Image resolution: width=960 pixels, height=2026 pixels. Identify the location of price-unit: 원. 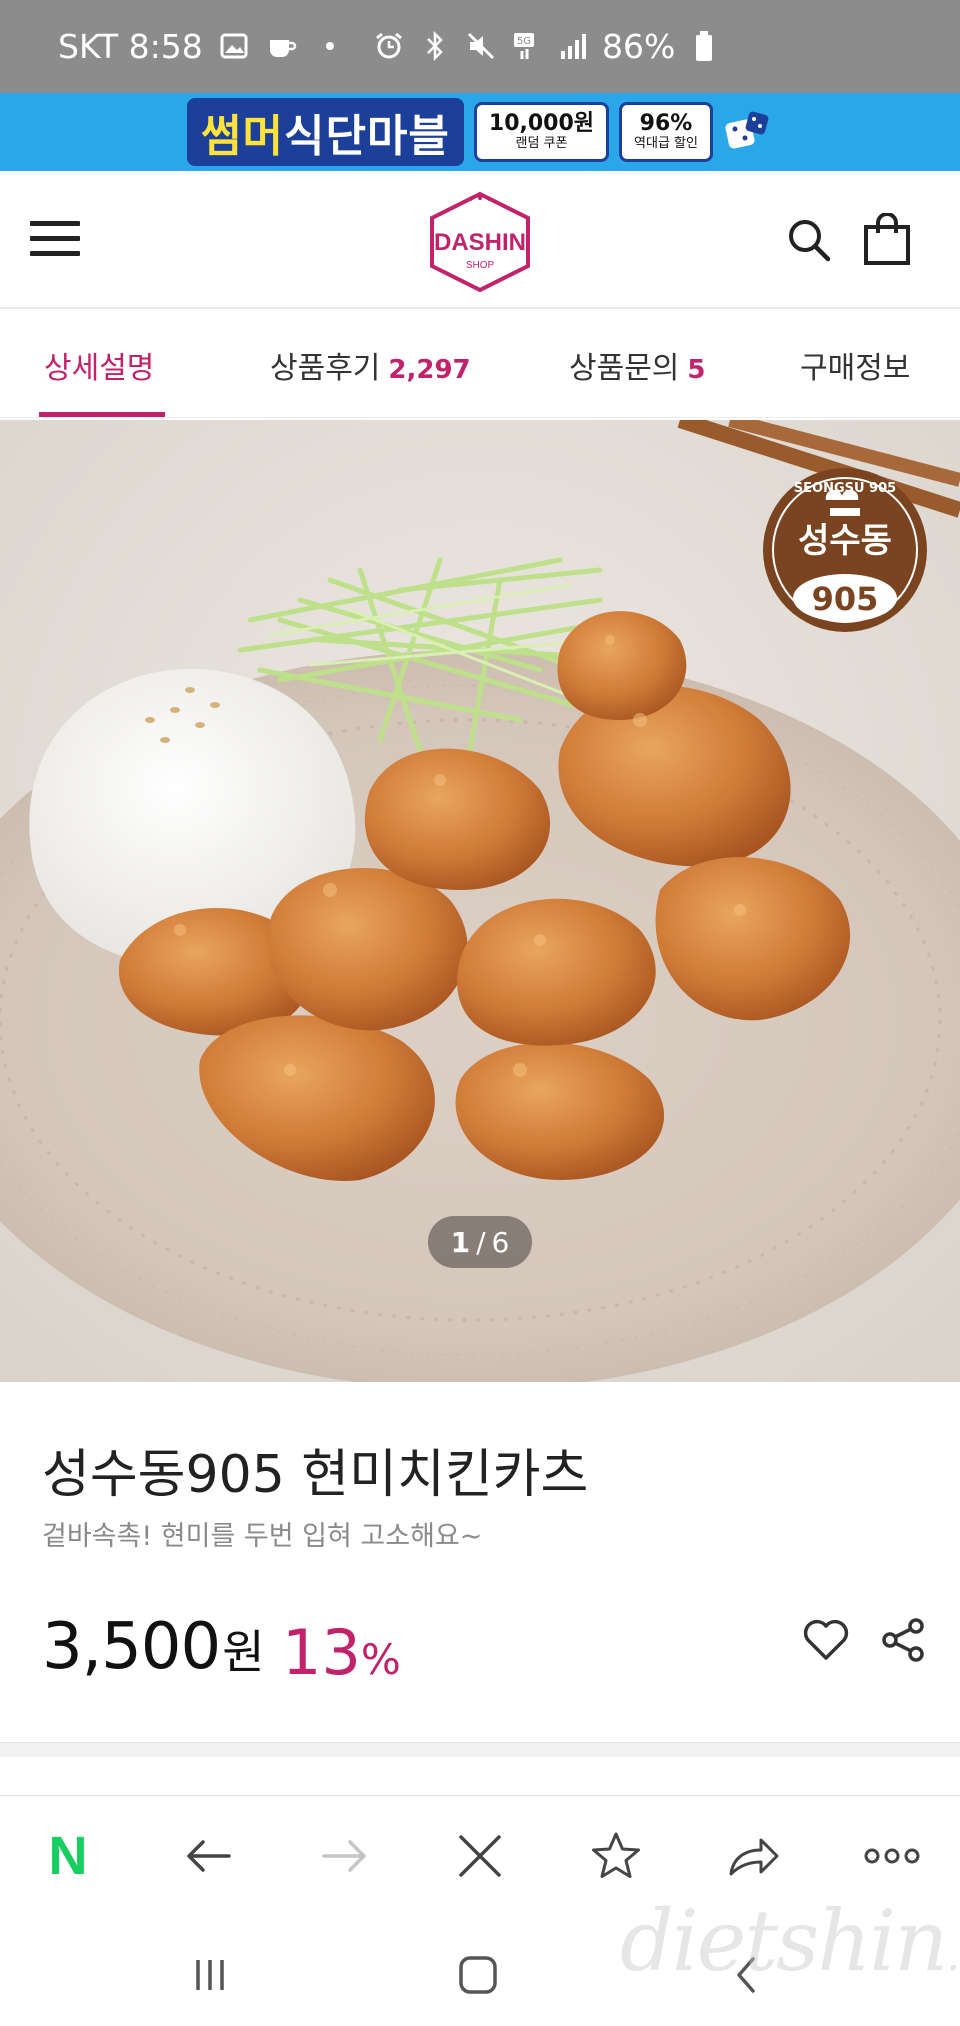
(243, 1652).